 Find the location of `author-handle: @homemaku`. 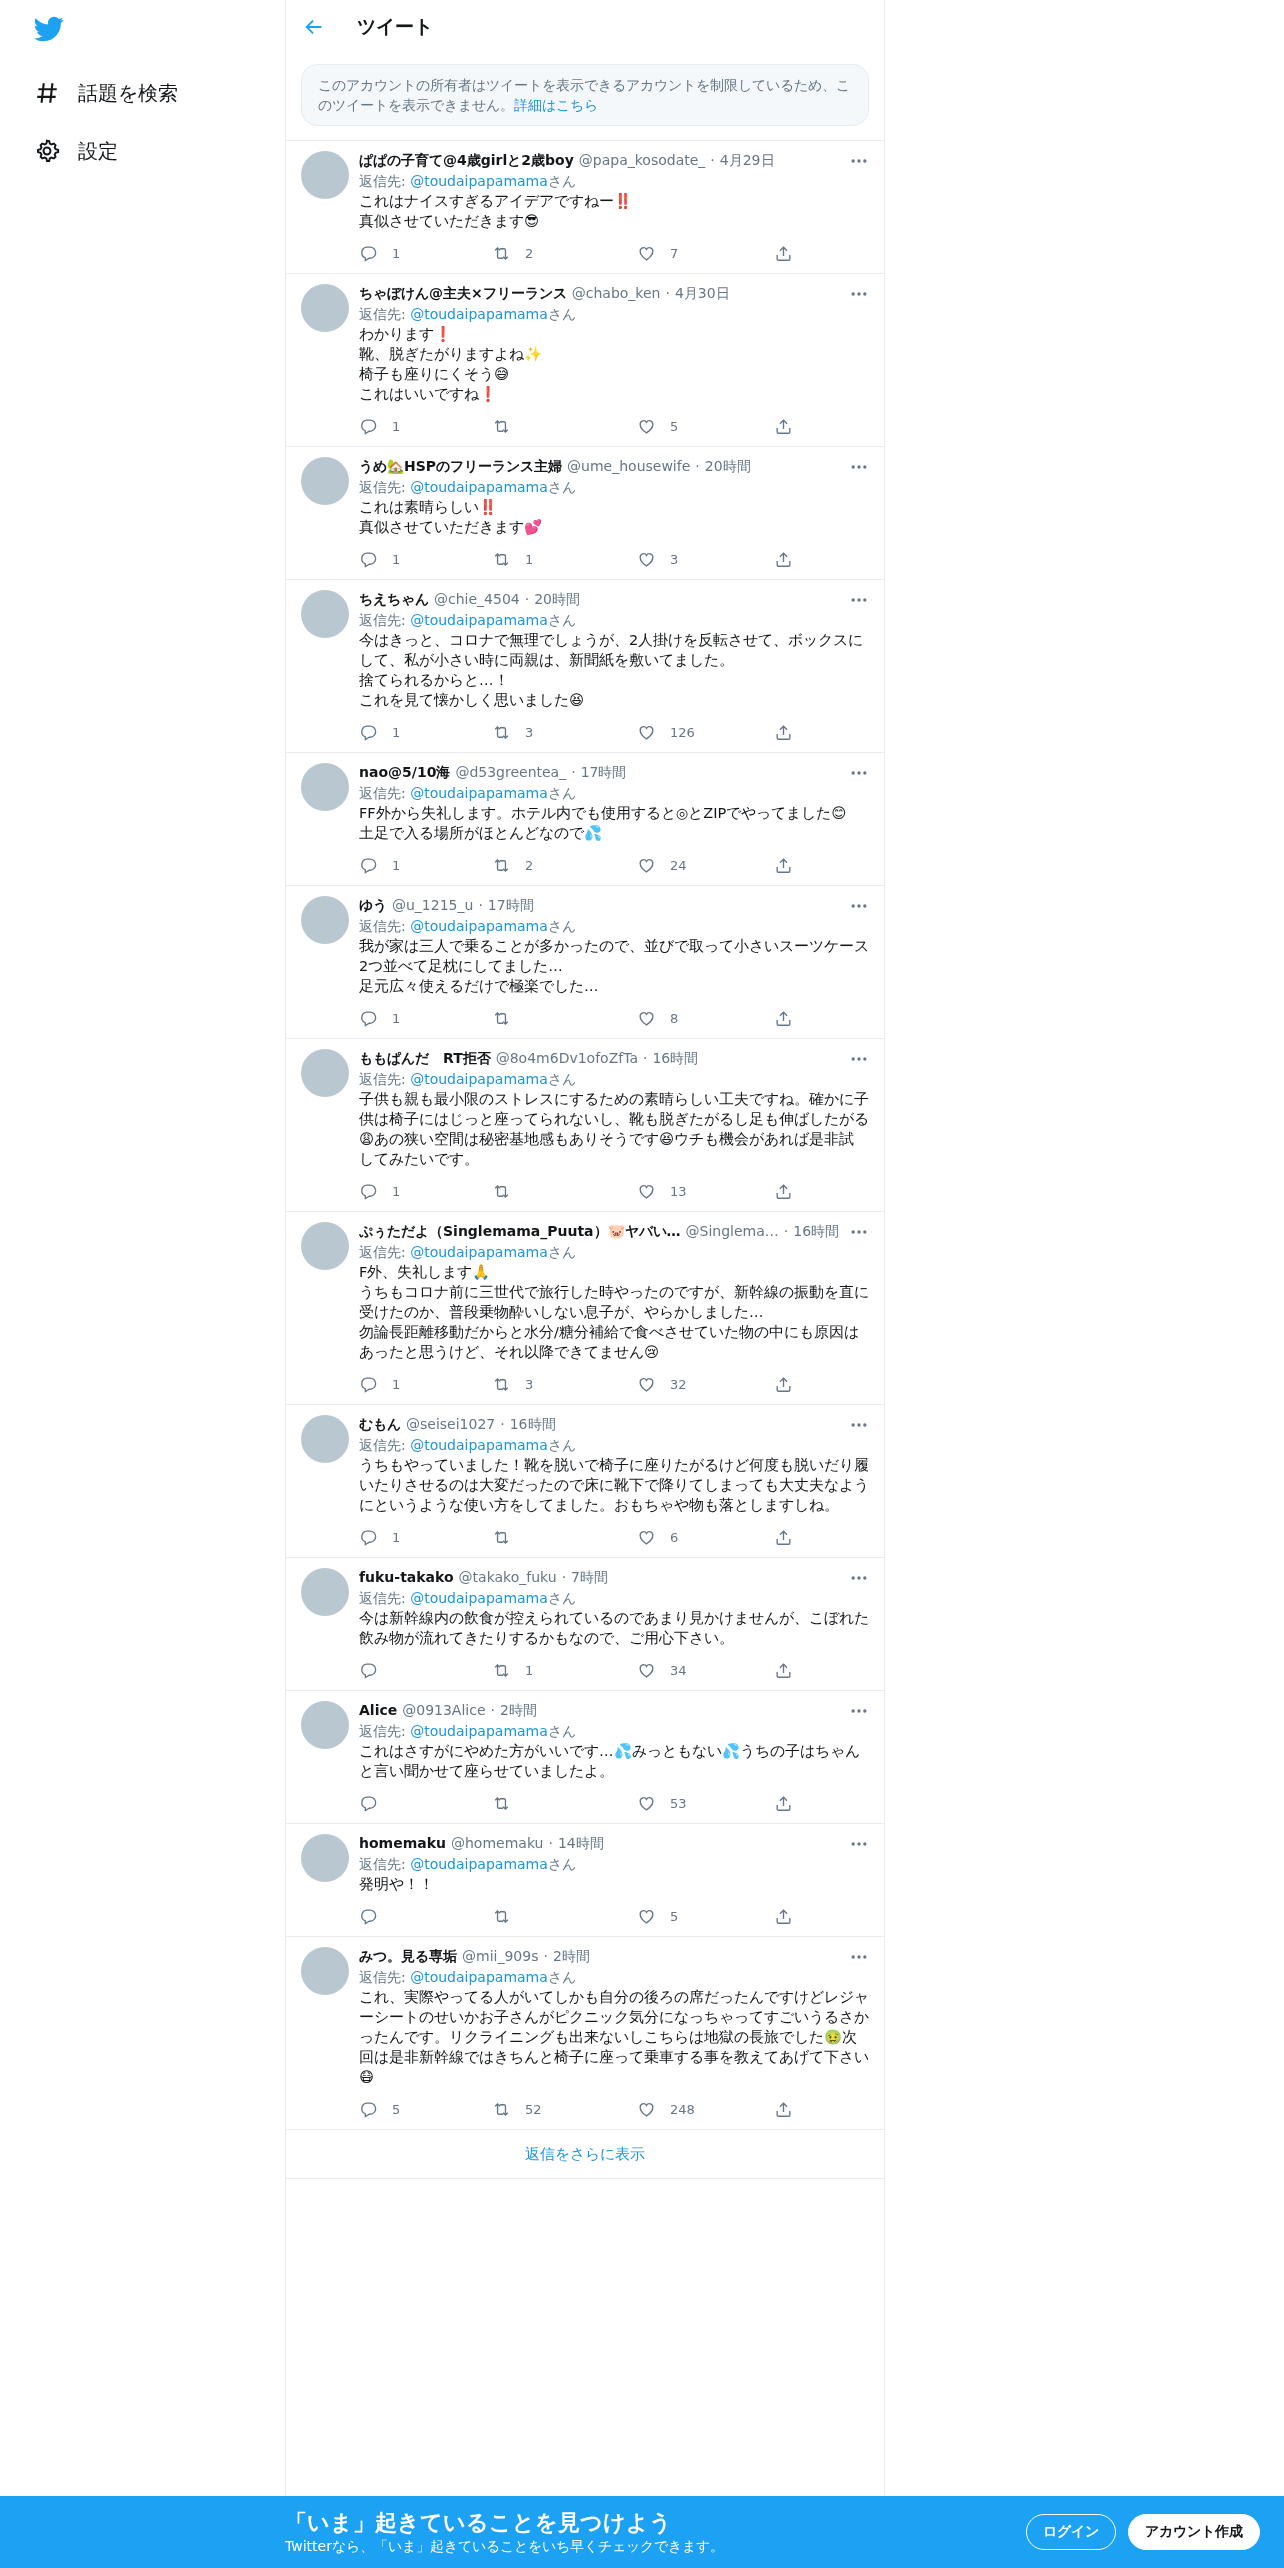

author-handle: @homemaku is located at coordinates (497, 1843).